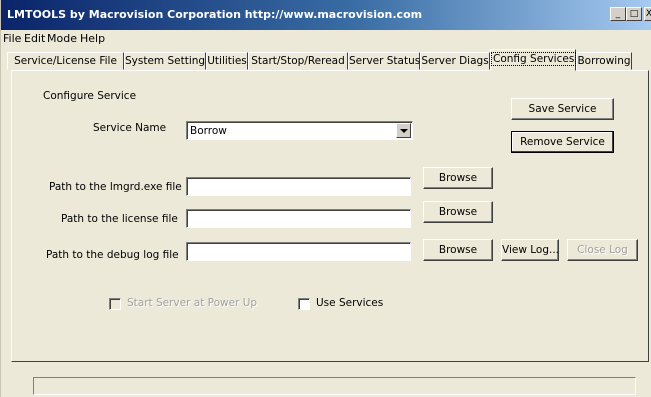 Image resolution: width=651 pixels, height=397 pixels. Describe the element at coordinates (192, 303) in the screenshot. I see `start-at-powerup-label: Start Server at Power Up` at that location.